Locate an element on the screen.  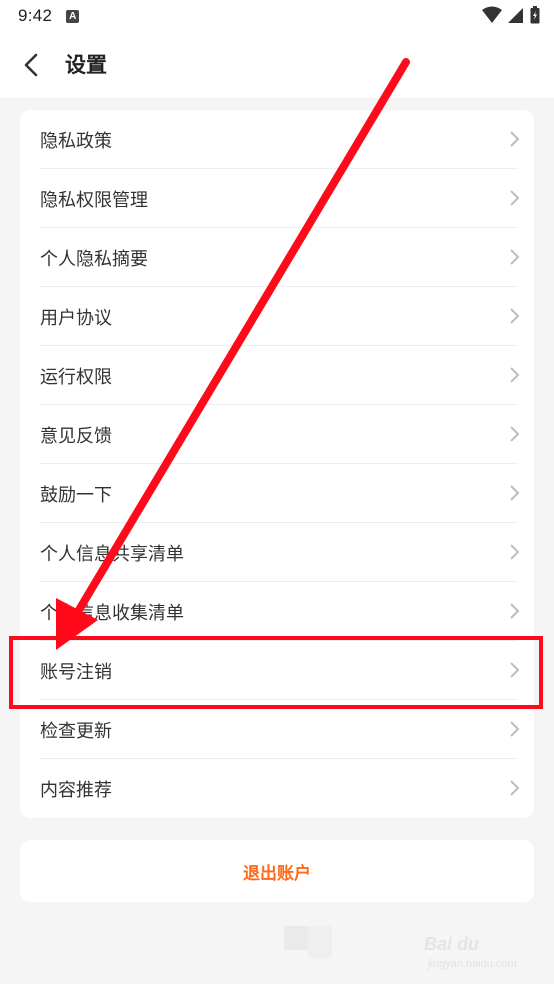
settings-item-privacy-summary: 个人隐私摘要 is located at coordinates (277, 257).